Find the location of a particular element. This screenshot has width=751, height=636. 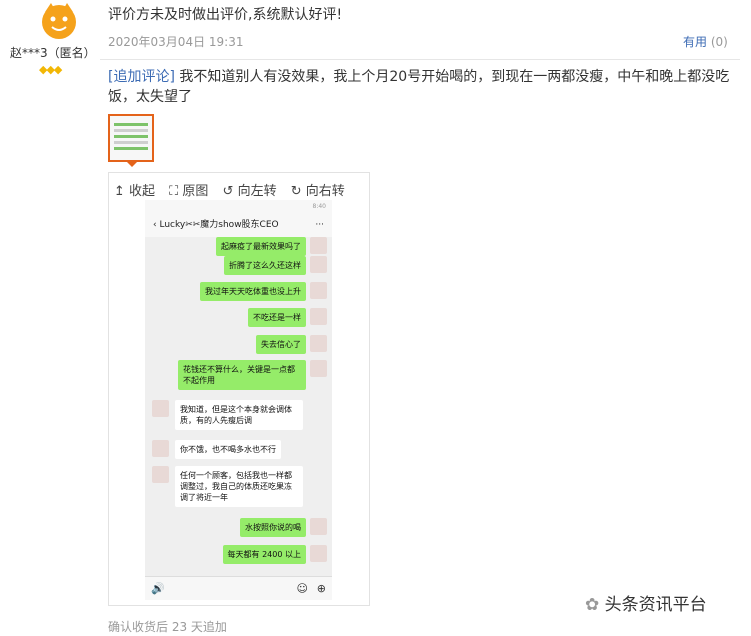

emoji-icon: ☺ is located at coordinates (302, 588).